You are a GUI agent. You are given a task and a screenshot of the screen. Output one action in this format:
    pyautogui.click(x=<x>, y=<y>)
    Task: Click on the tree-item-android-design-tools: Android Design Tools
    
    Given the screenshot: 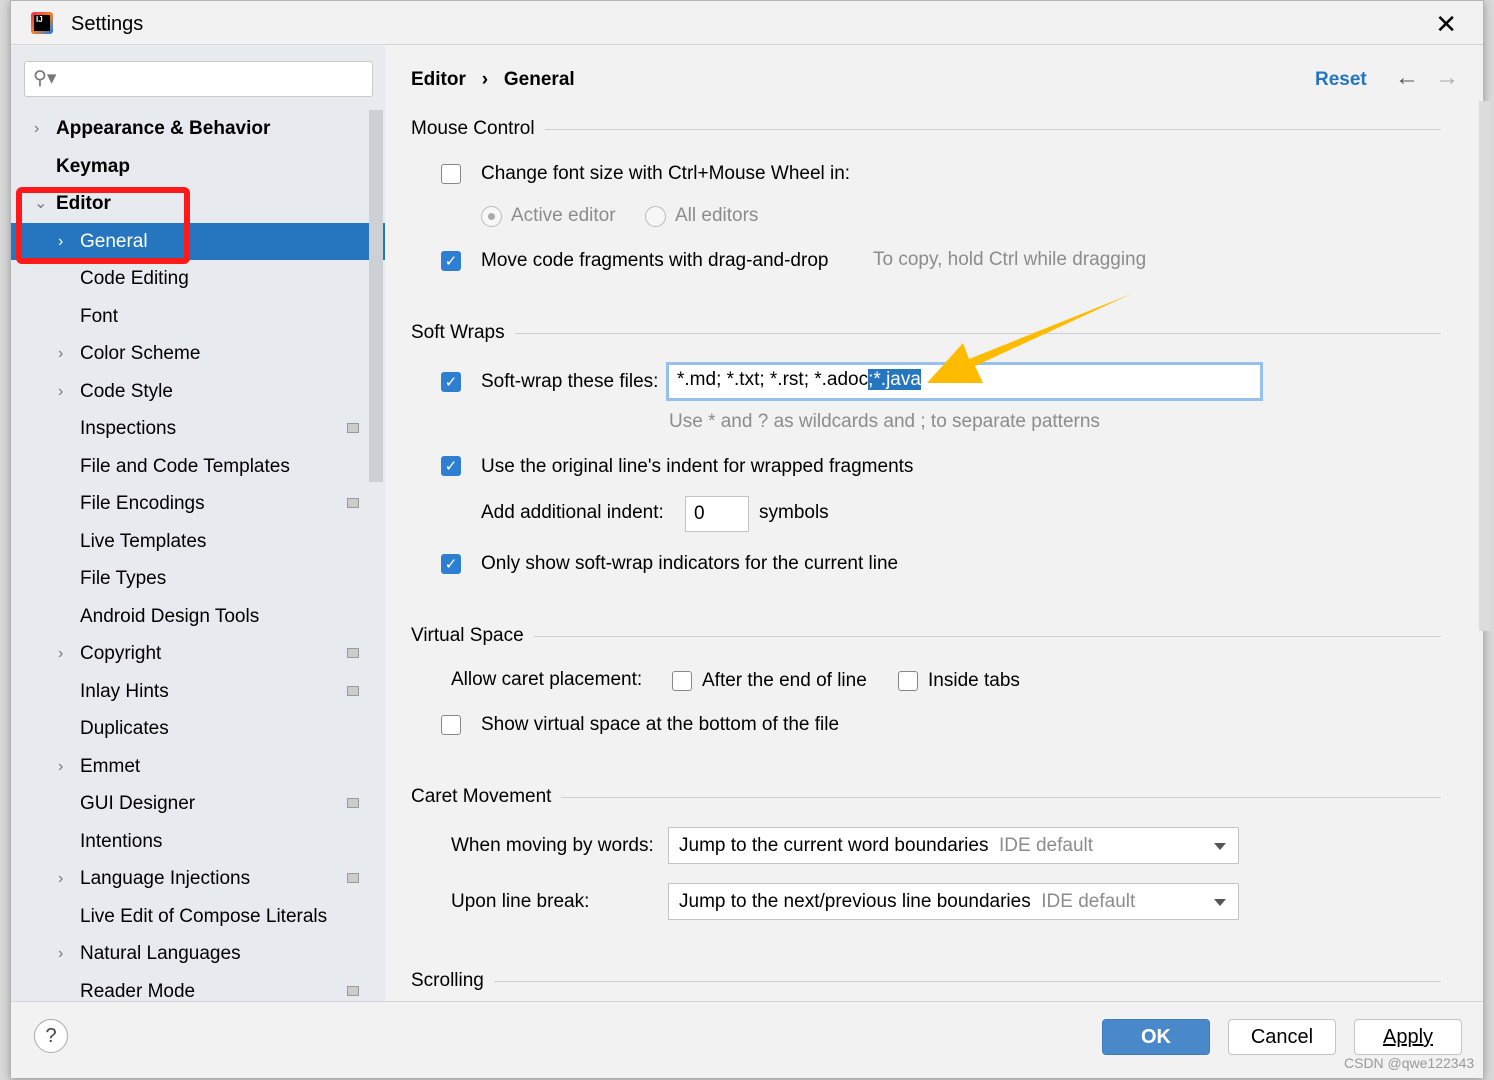 What is the action you would take?
    pyautogui.click(x=198, y=616)
    